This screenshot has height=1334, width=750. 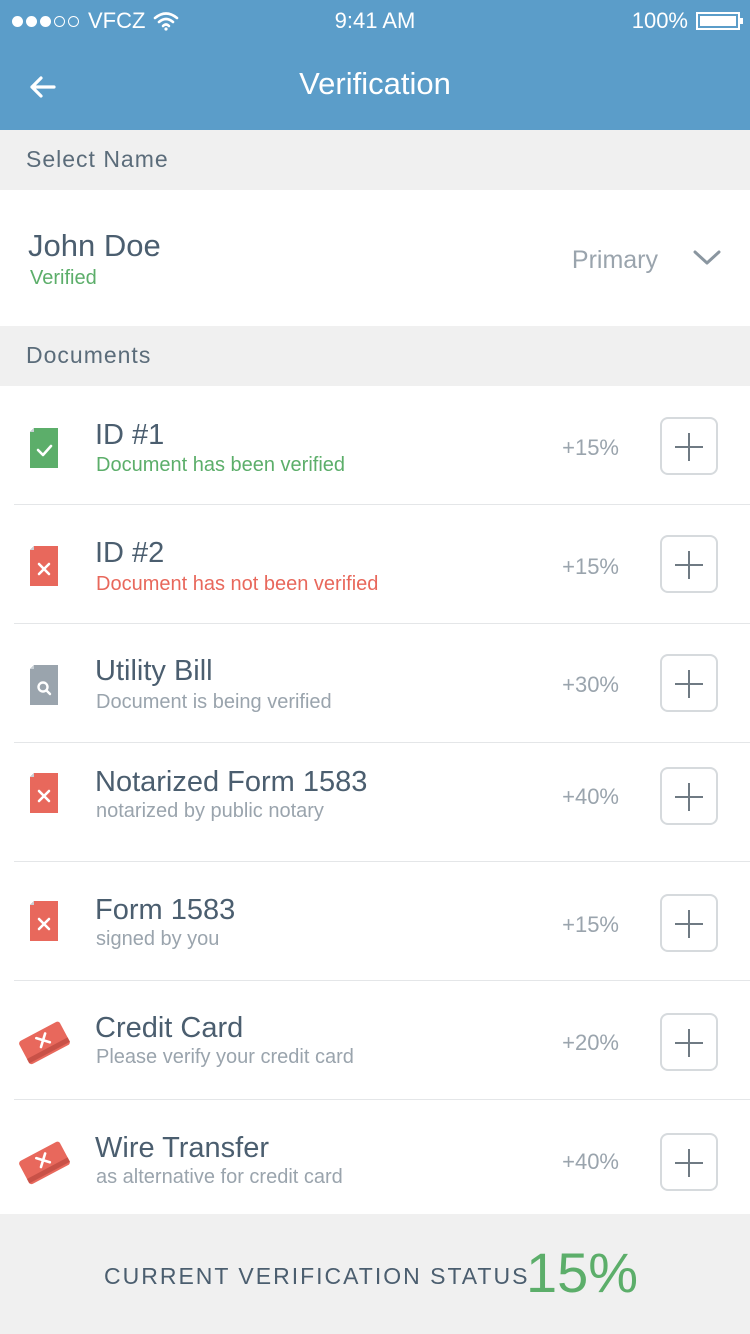 What do you see at coordinates (317, 1276) in the screenshot?
I see `verification-status-label: CURRENT VERIFICATION STATUS` at bounding box center [317, 1276].